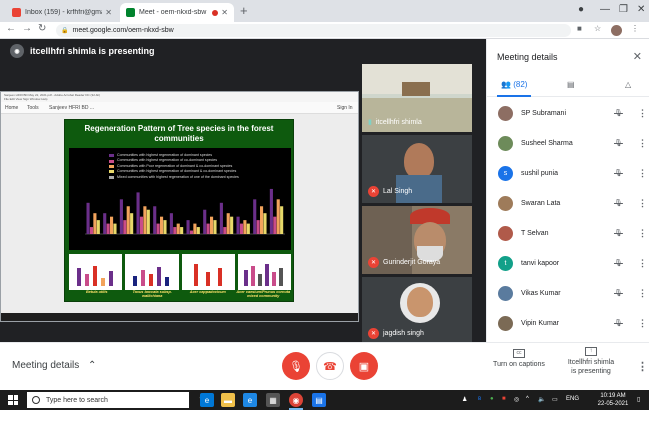 This screenshot has height=432, width=649. Describe the element at coordinates (11, 28) in the screenshot. I see `back-arrow-icon: ←` at that location.